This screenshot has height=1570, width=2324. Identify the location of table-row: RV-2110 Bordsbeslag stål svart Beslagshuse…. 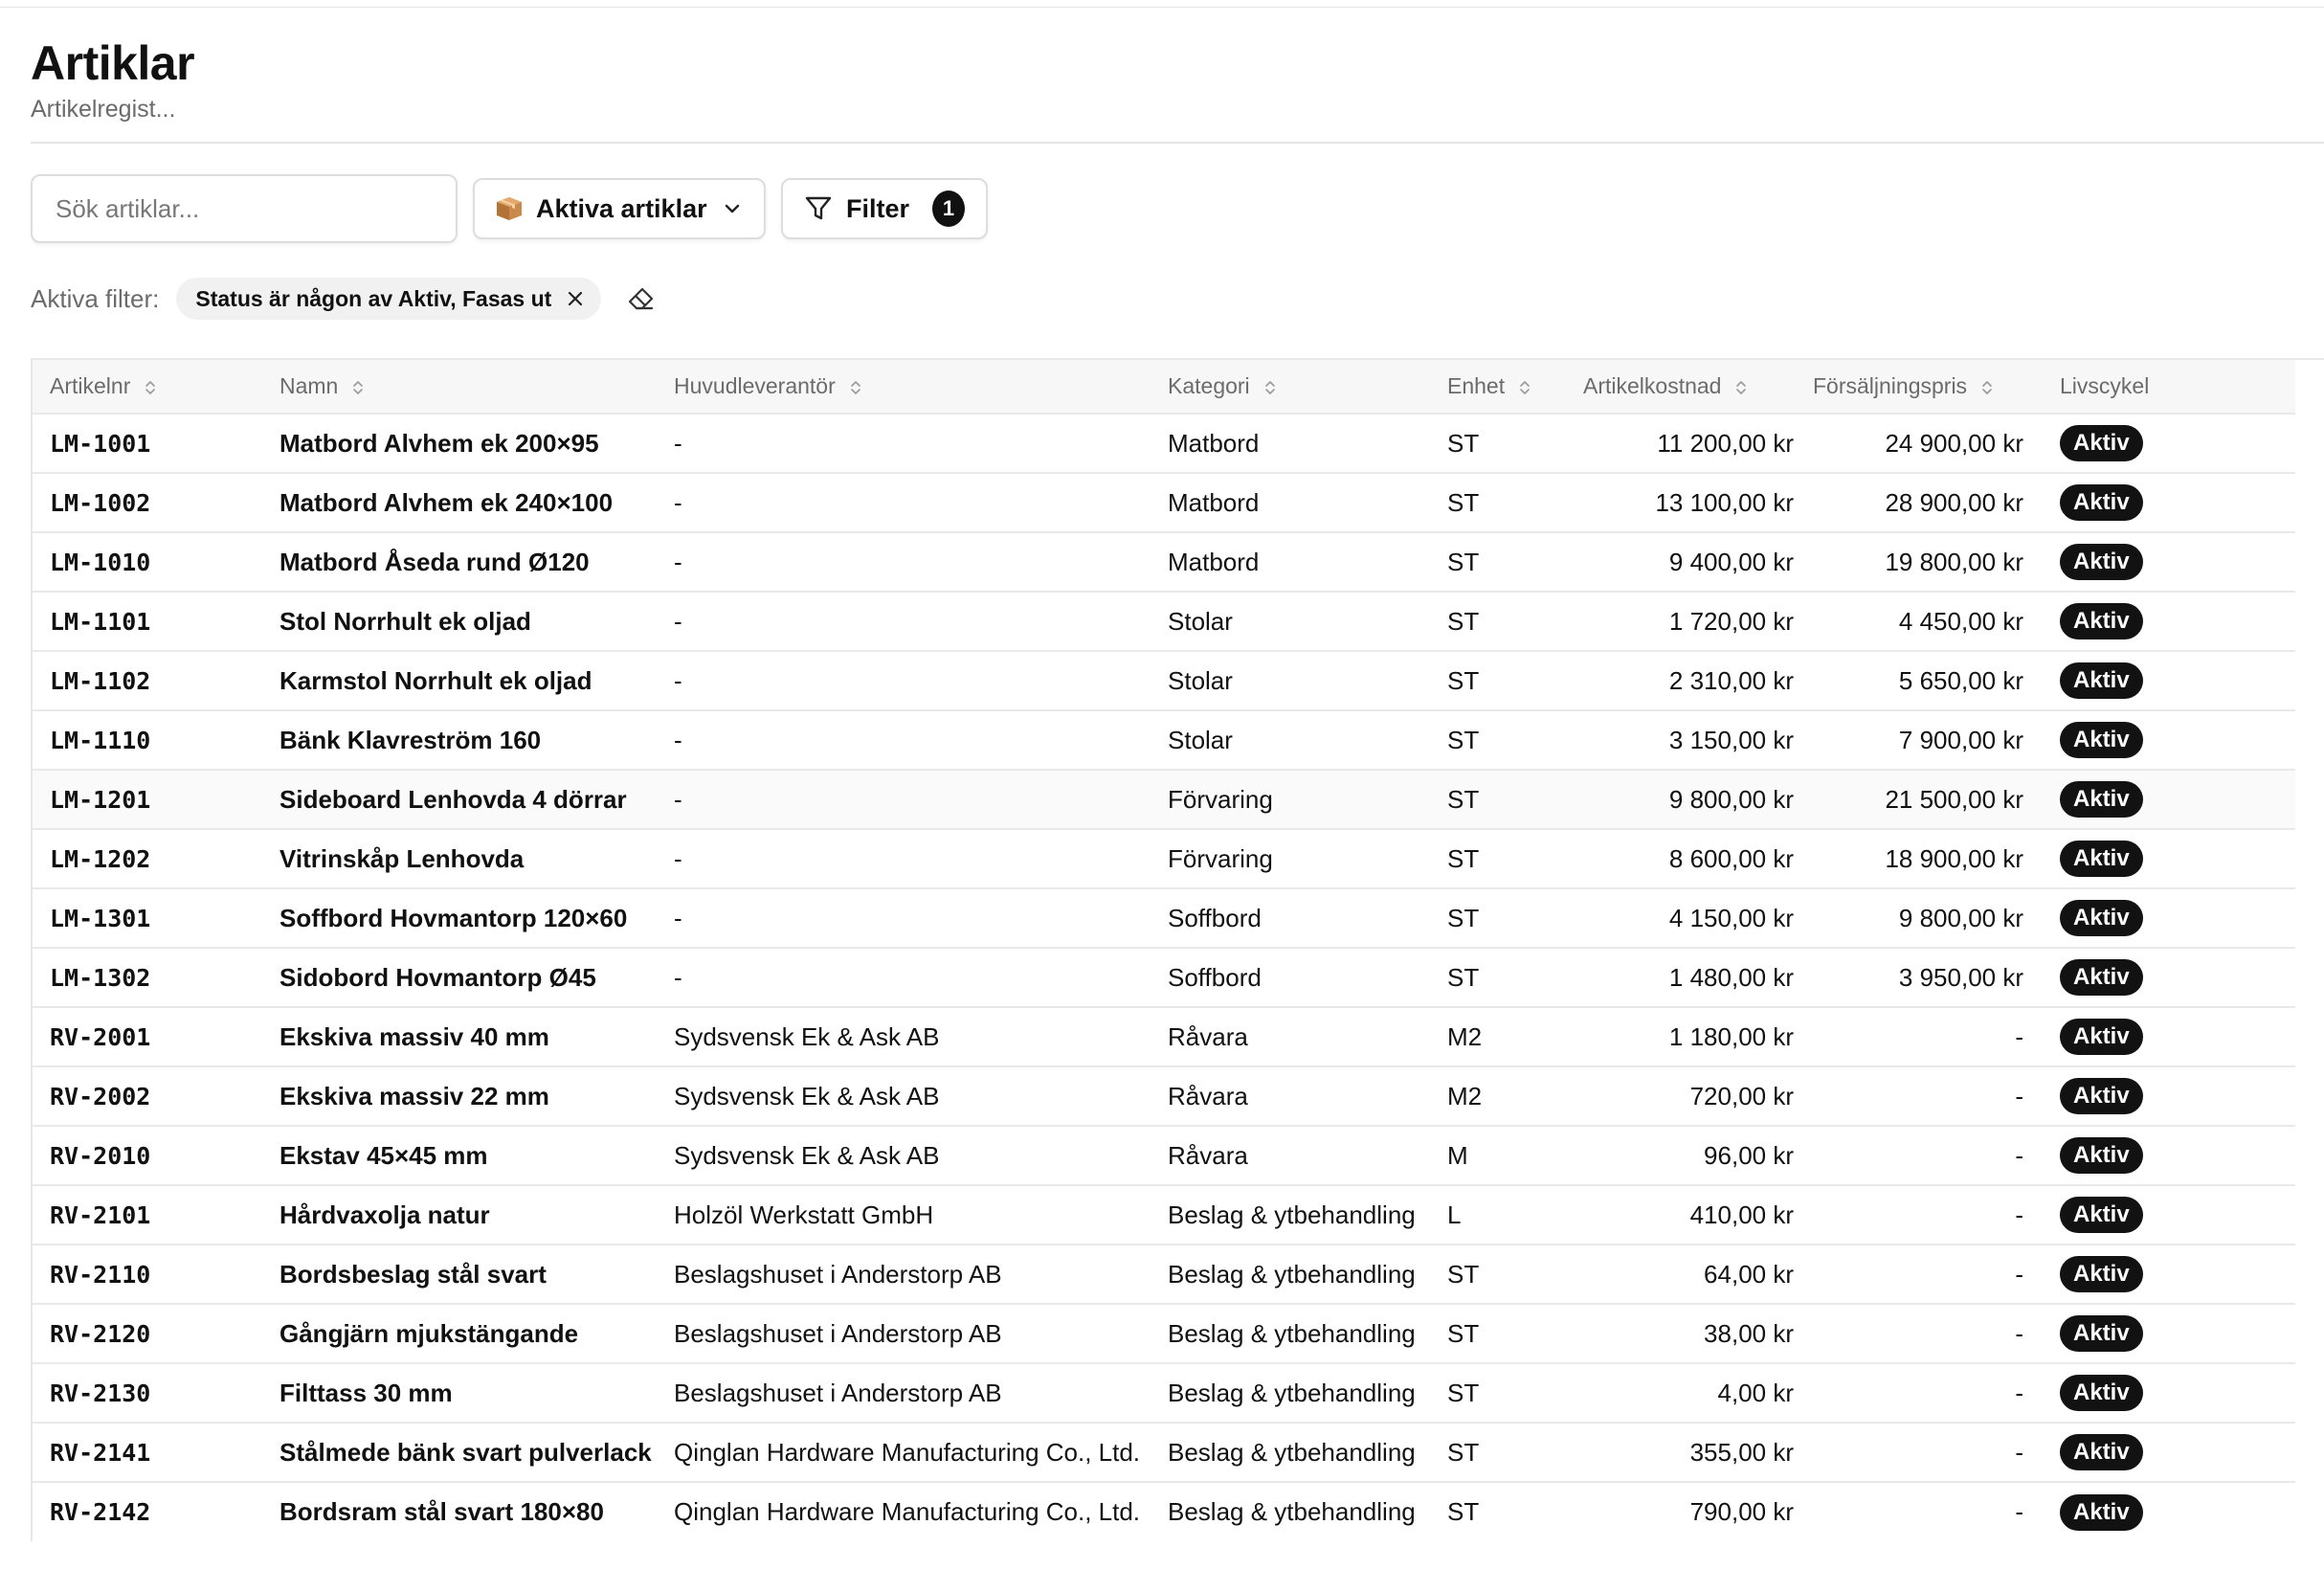
(1164, 1274).